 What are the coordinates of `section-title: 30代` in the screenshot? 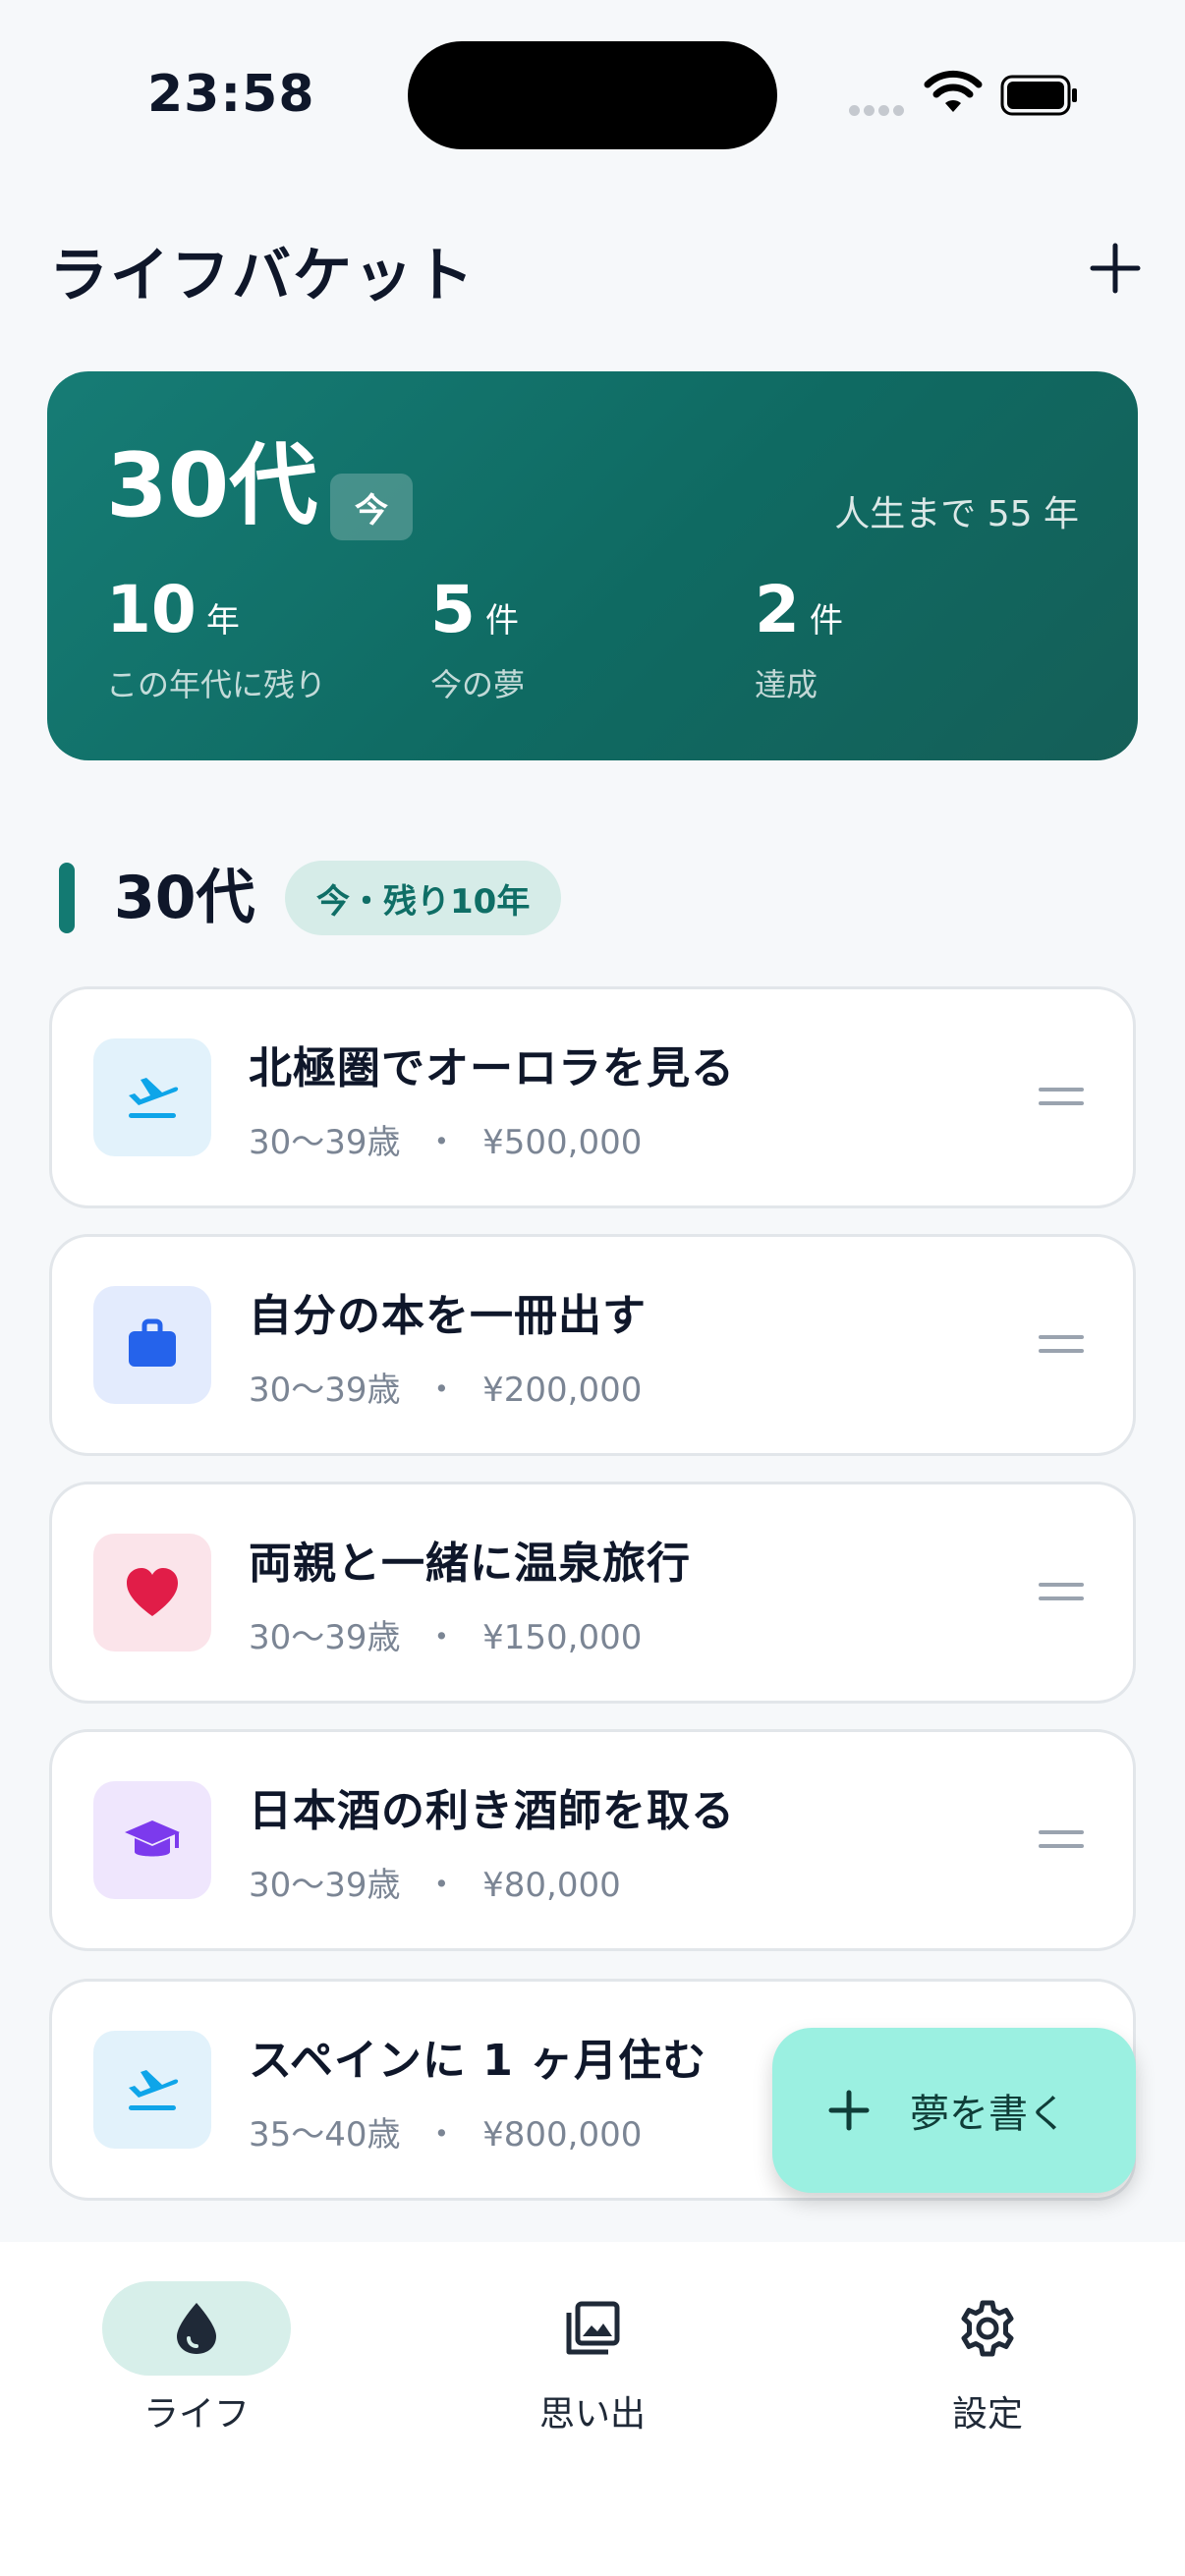 It's located at (184, 898).